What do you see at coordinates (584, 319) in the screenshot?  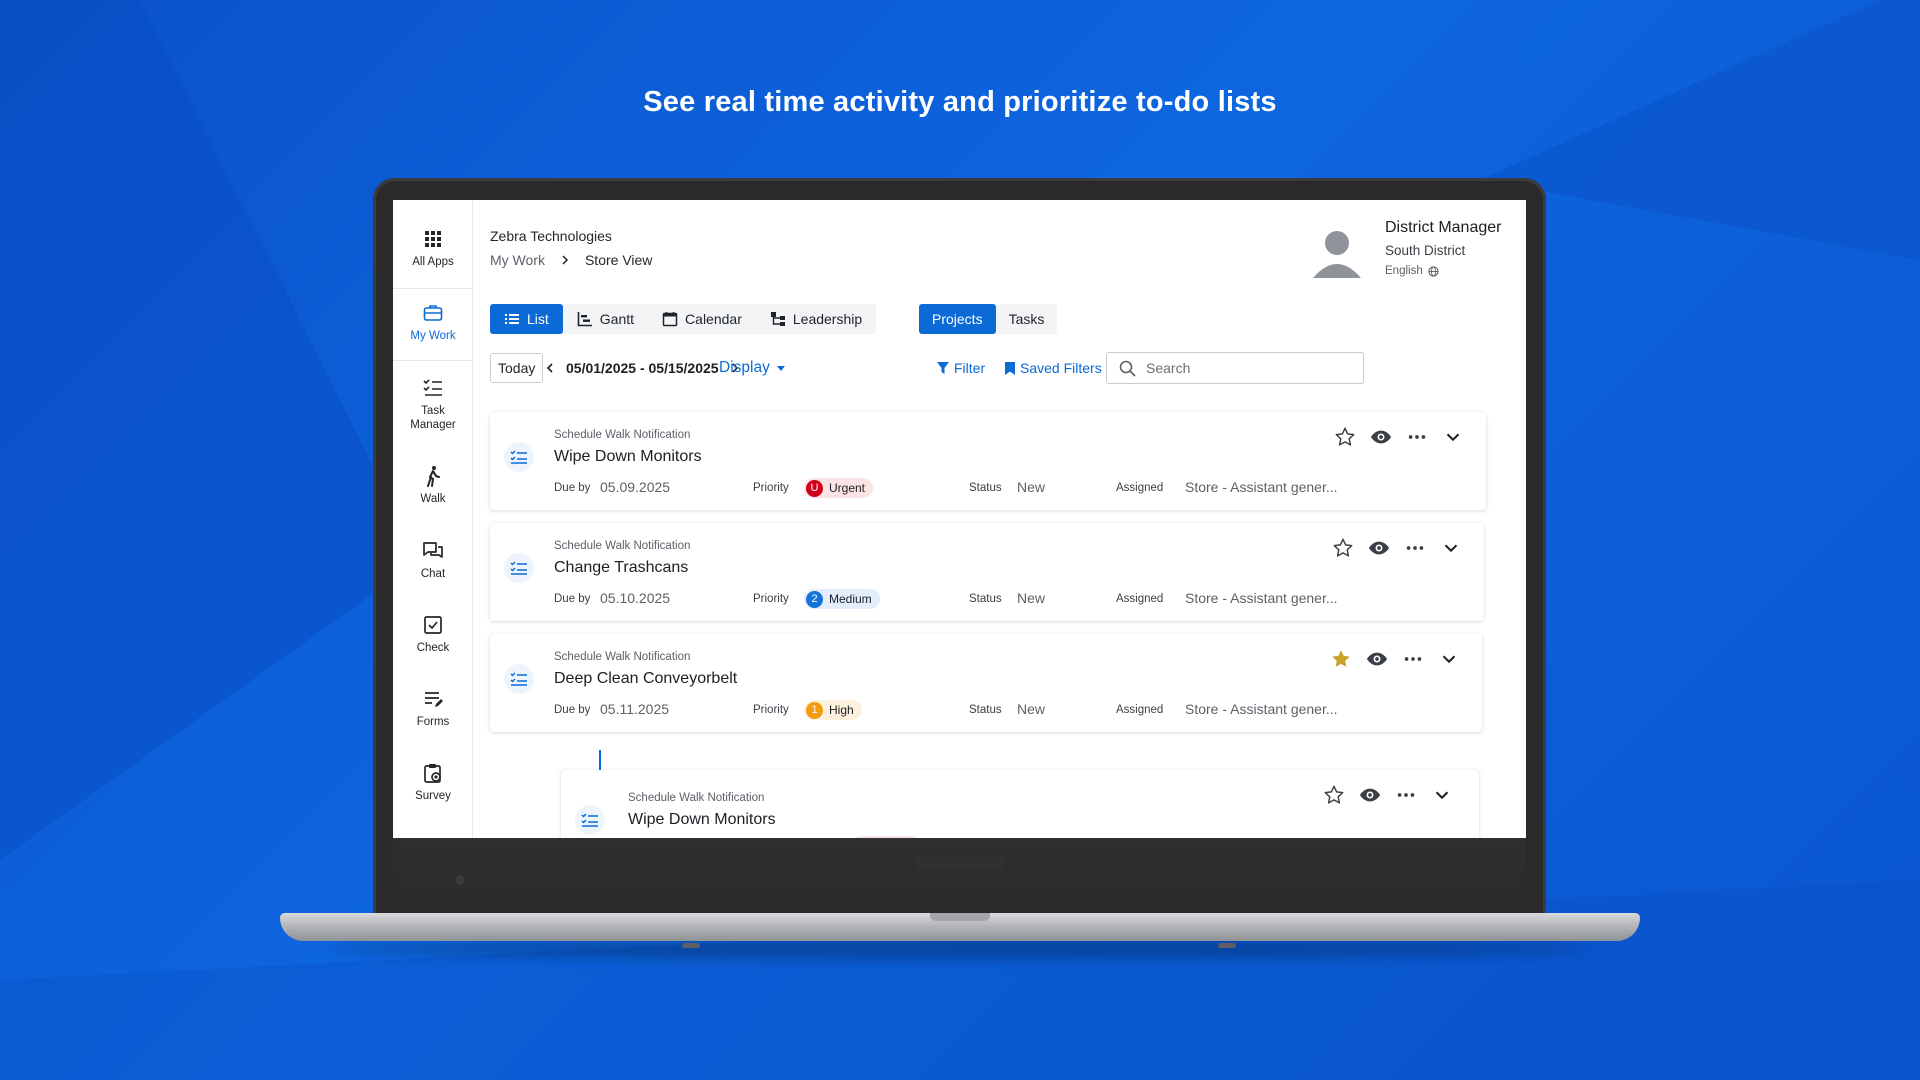 I see `gantt-icon` at bounding box center [584, 319].